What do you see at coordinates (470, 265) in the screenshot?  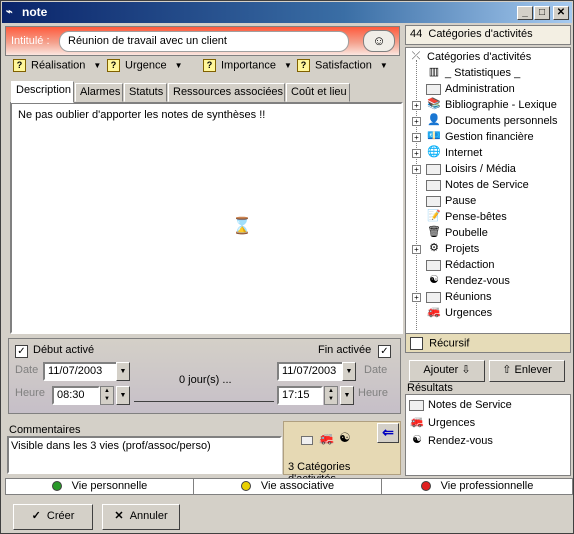 I see `tree-item-label: Rédaction` at bounding box center [470, 265].